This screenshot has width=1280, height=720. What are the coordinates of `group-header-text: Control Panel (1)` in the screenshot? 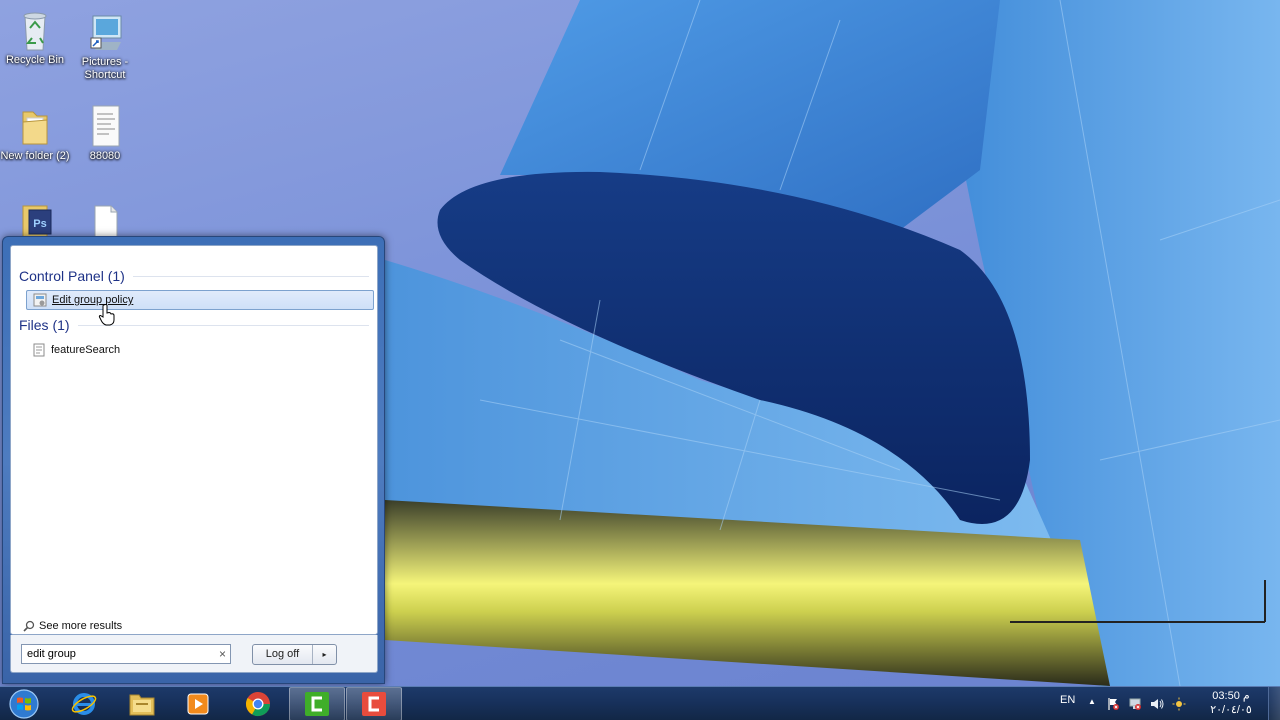 It's located at (72, 276).